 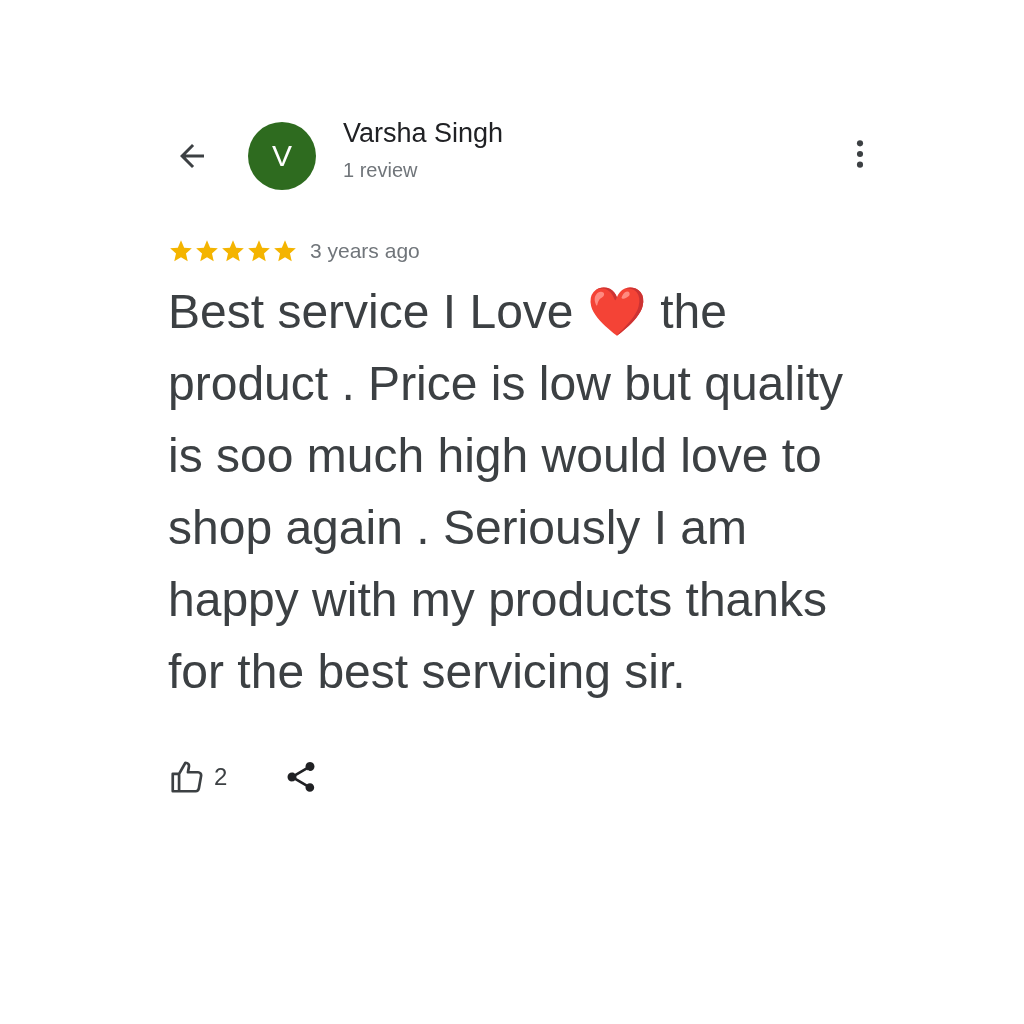 What do you see at coordinates (282, 156) in the screenshot?
I see `avatar: V` at bounding box center [282, 156].